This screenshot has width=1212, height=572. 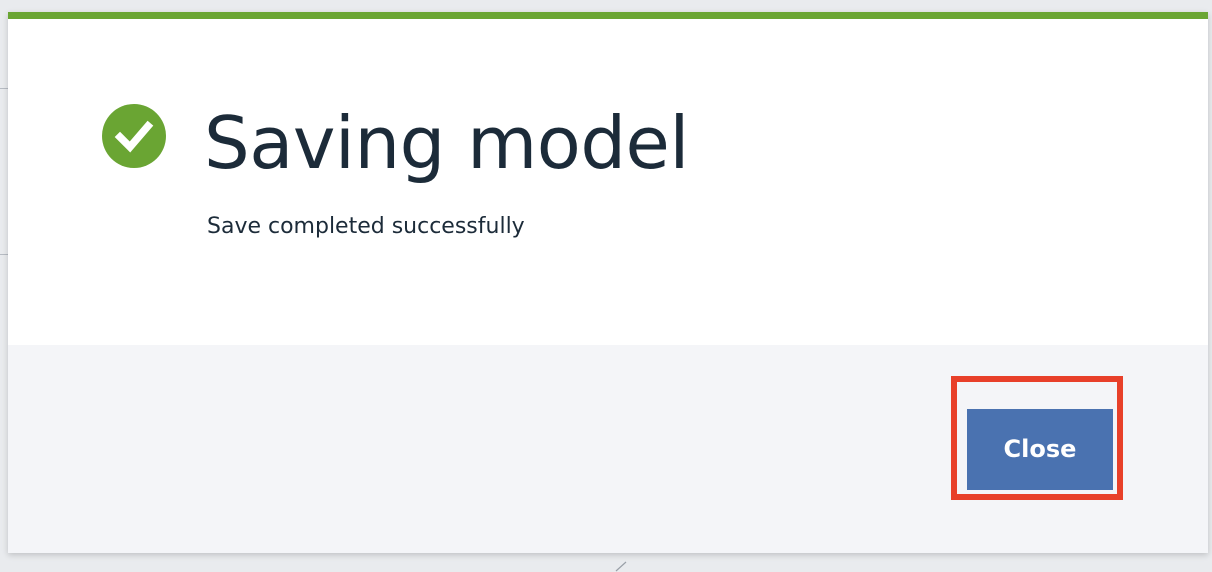 What do you see at coordinates (1040, 449) in the screenshot?
I see `close-button: Close` at bounding box center [1040, 449].